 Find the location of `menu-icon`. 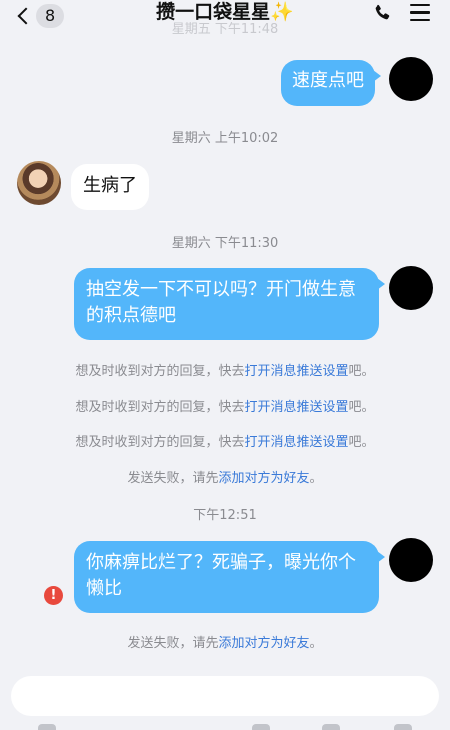

menu-icon is located at coordinates (420, 13).